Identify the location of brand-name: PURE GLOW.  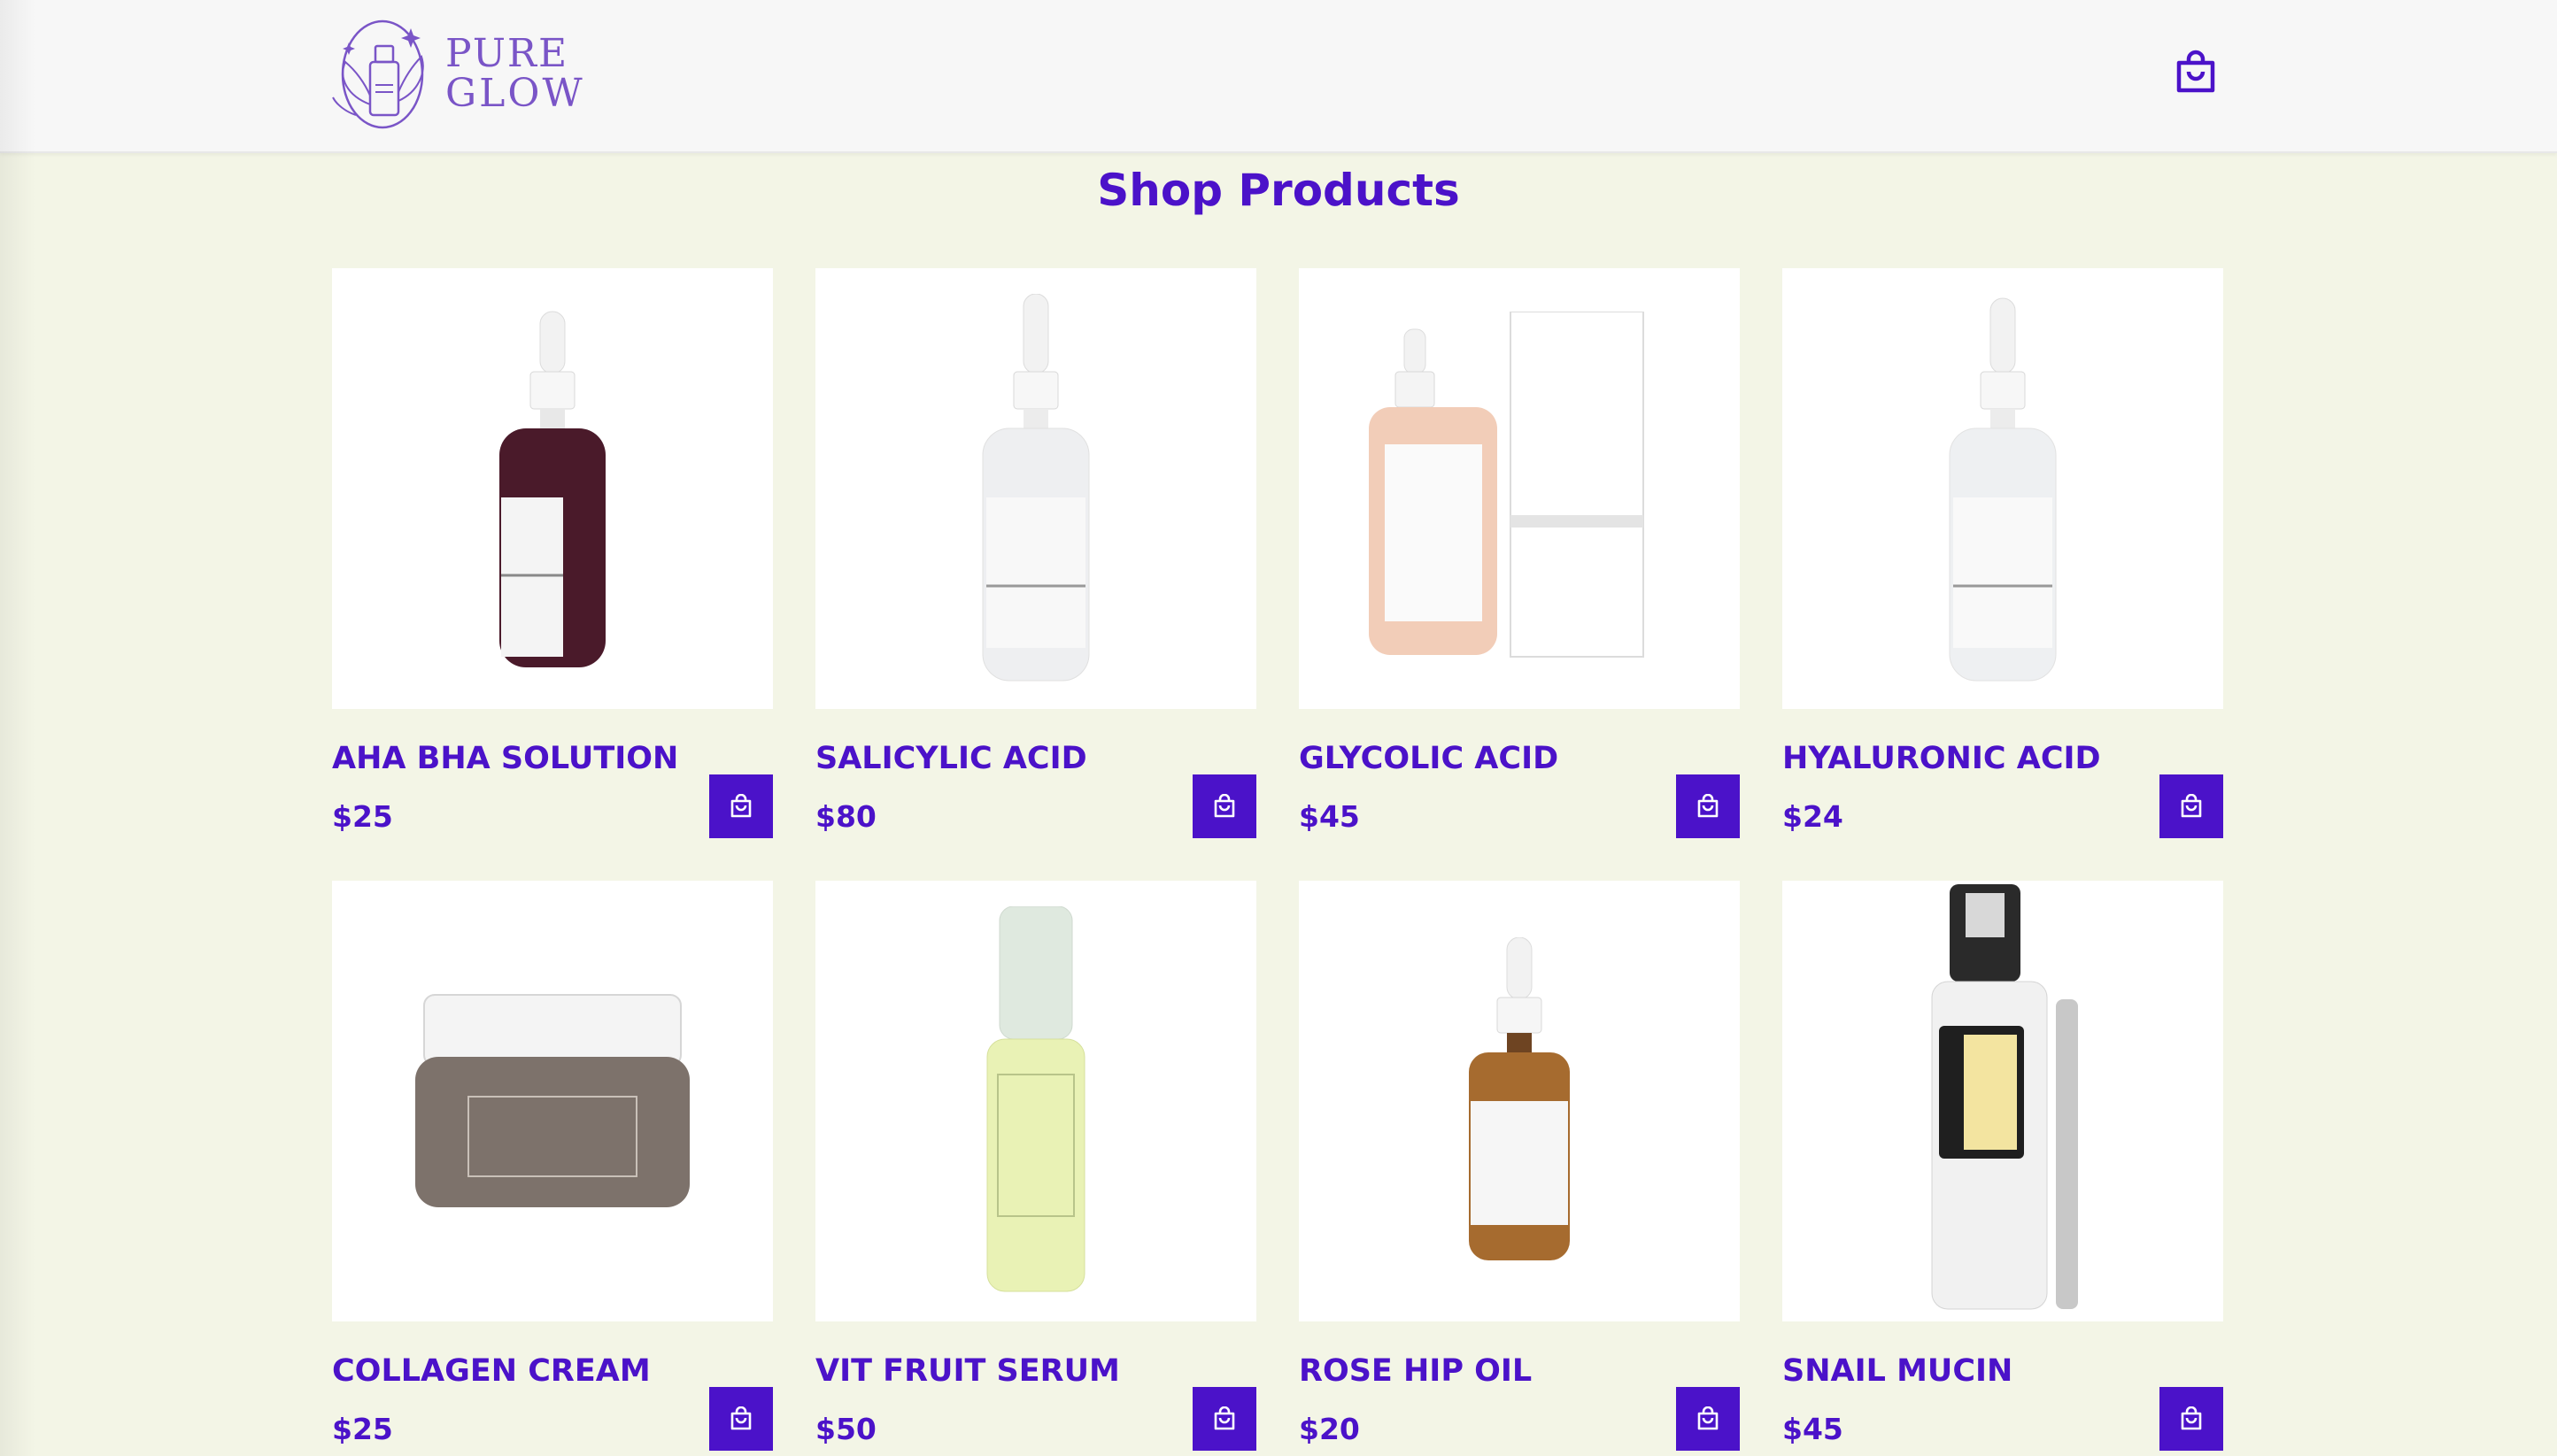
(515, 73).